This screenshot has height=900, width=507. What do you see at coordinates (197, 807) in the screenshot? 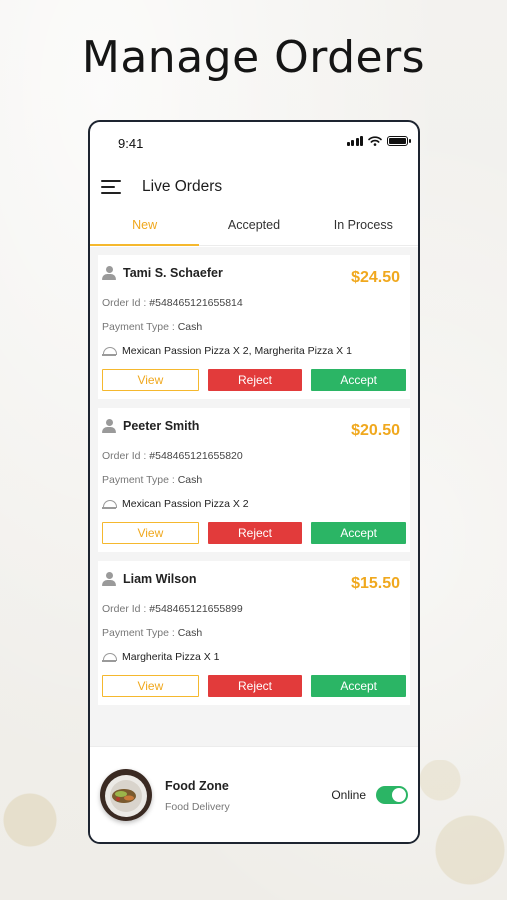
I see `store-type: Food Delivery` at bounding box center [197, 807].